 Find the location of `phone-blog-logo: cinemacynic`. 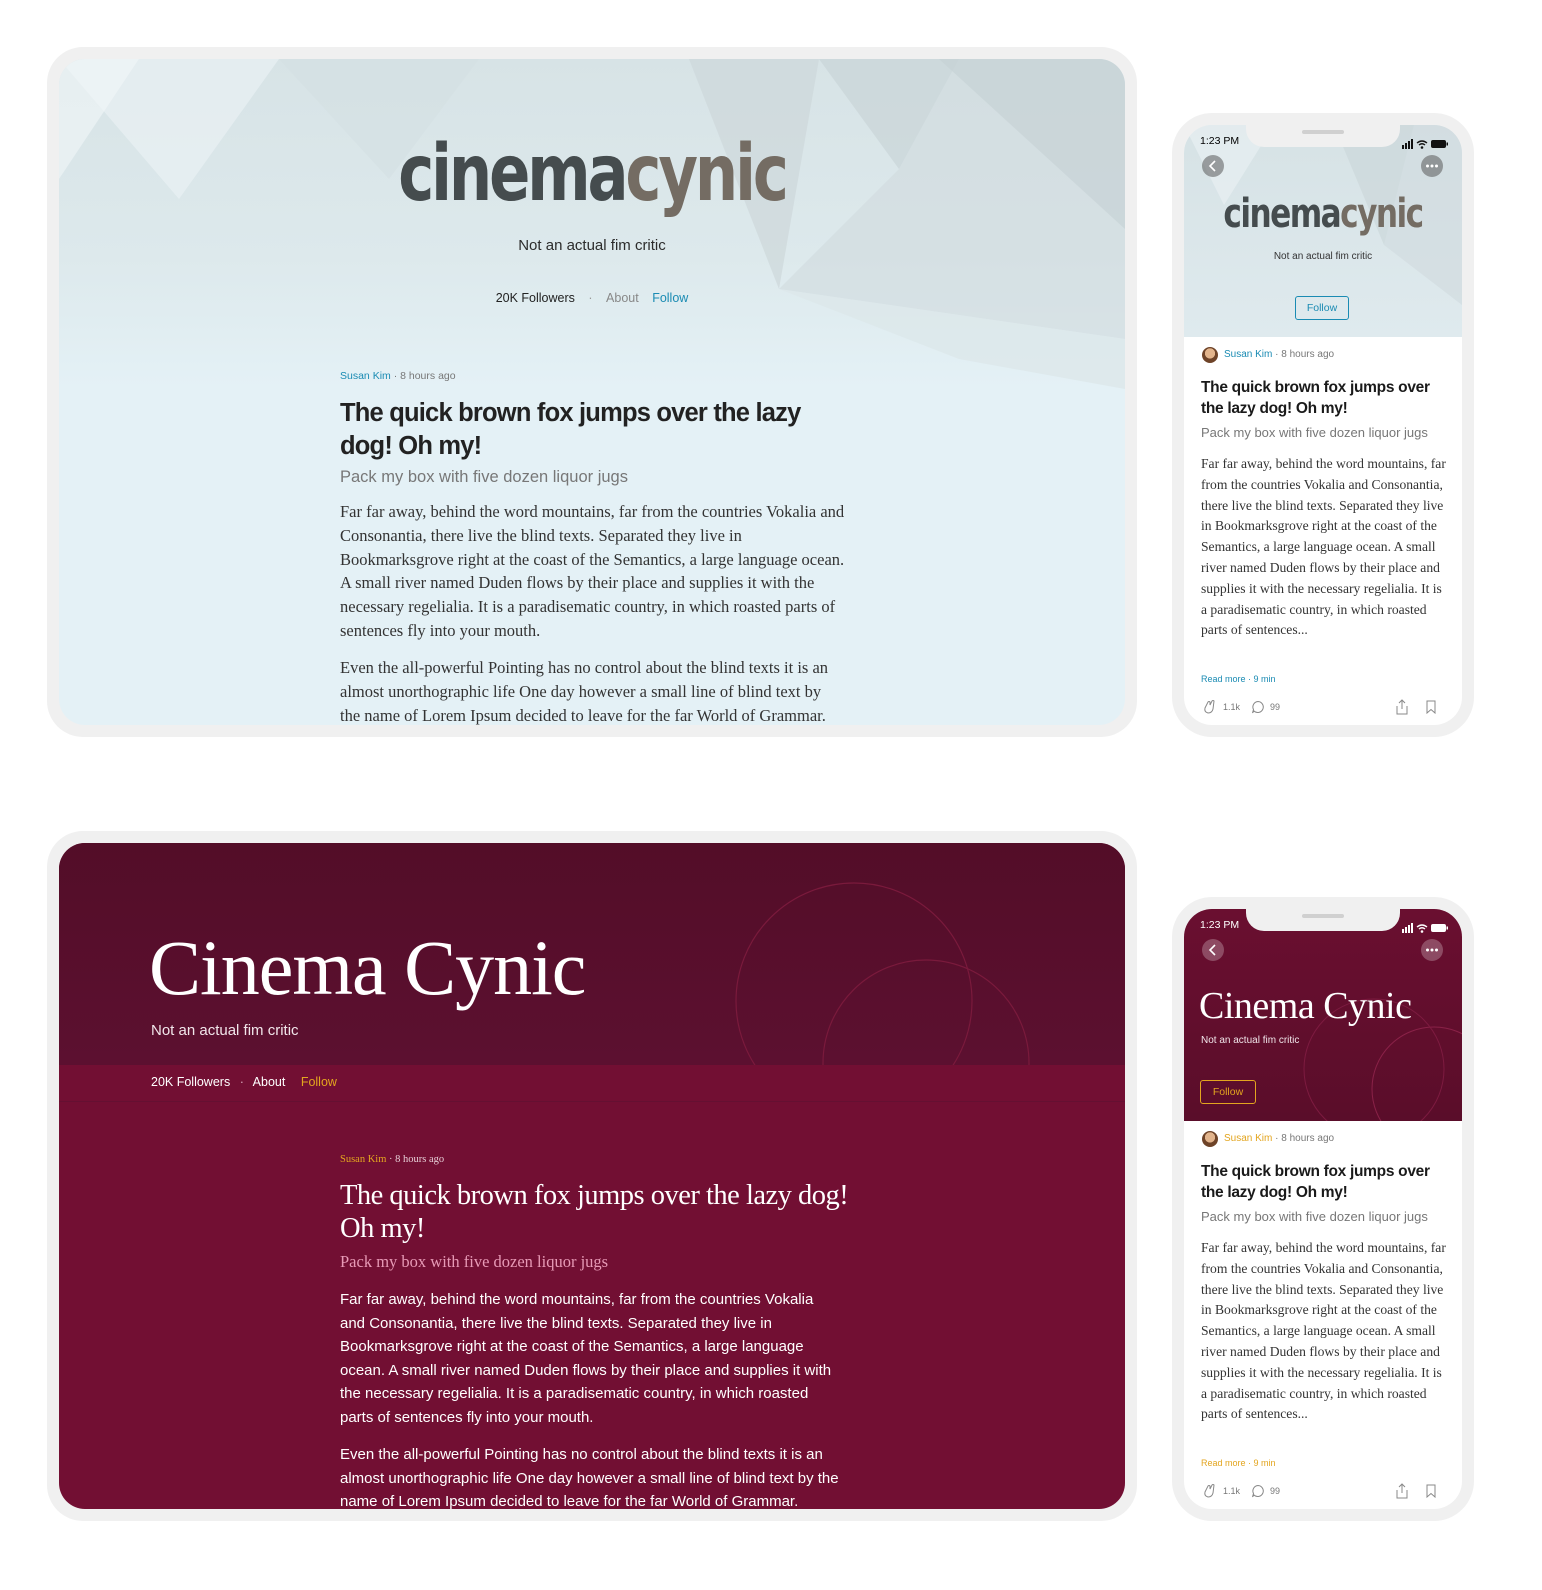

phone-blog-logo: cinemacynic is located at coordinates (1323, 214).